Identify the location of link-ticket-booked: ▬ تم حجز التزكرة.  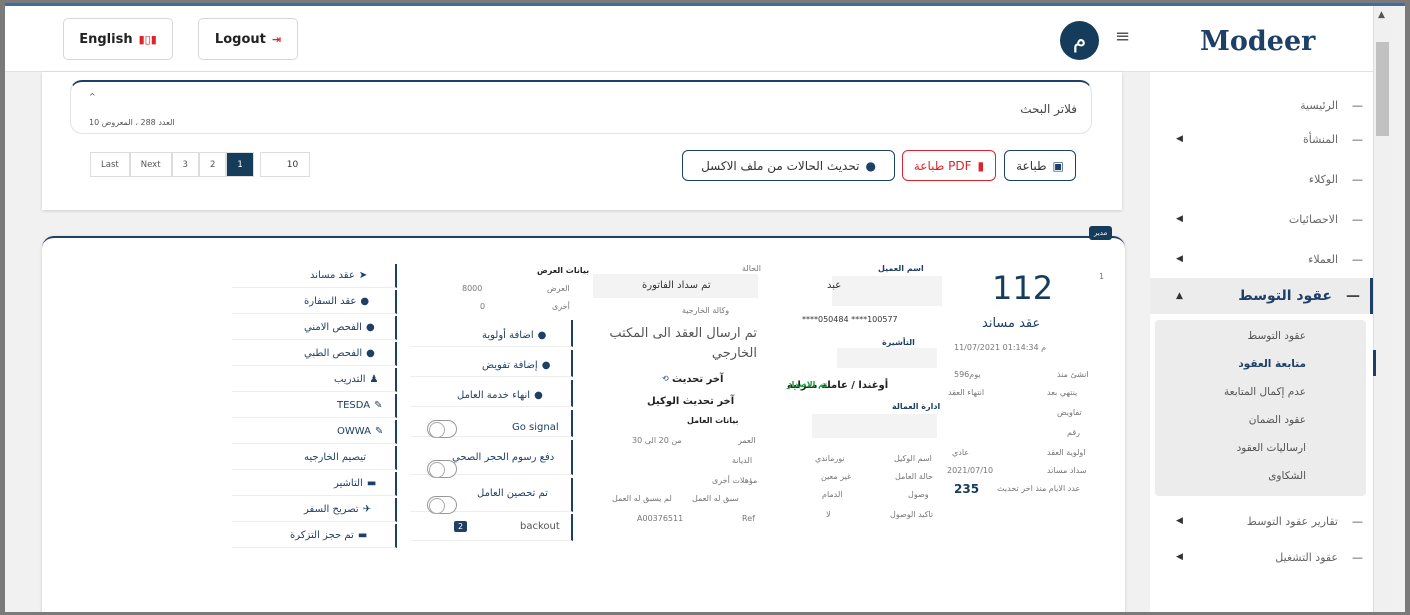
(328, 535).